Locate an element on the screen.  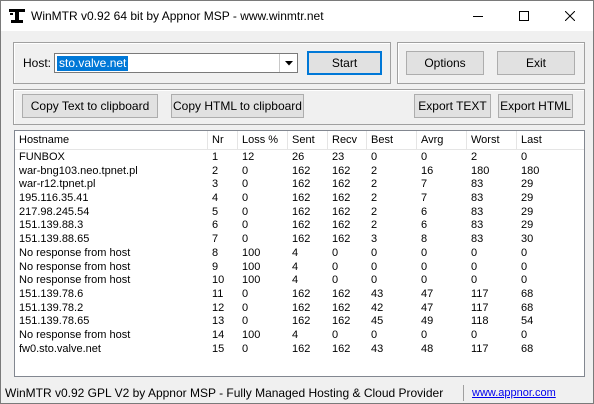
cell-nr: 6 is located at coordinates (215, 225).